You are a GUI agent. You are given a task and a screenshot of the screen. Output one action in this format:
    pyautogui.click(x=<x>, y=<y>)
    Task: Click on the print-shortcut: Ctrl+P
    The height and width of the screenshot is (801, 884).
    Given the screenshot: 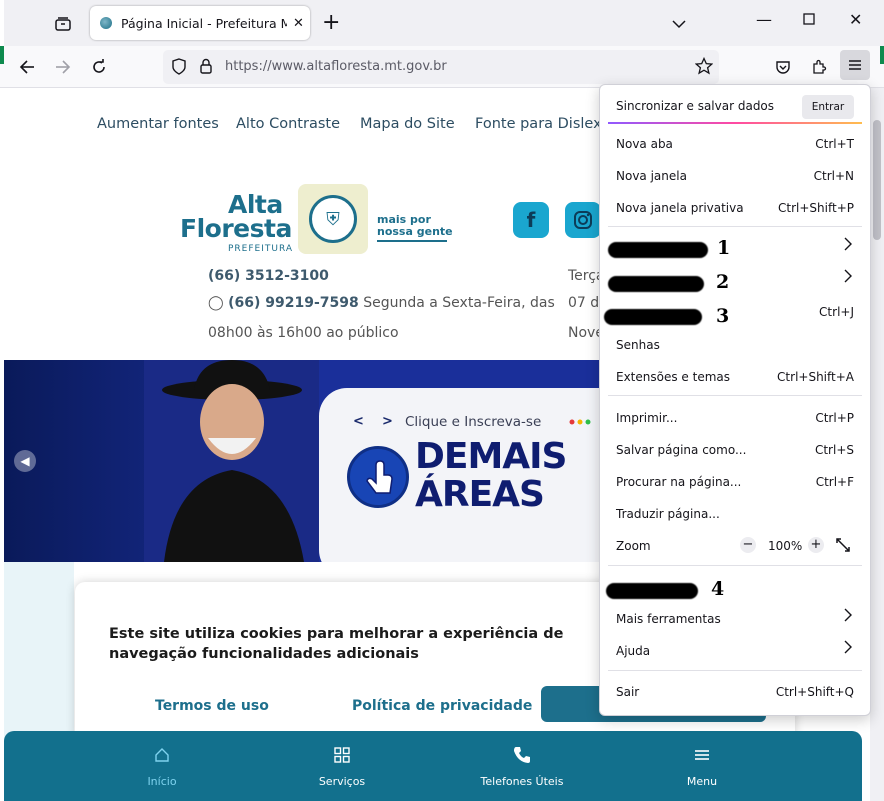 What is the action you would take?
    pyautogui.click(x=834, y=418)
    